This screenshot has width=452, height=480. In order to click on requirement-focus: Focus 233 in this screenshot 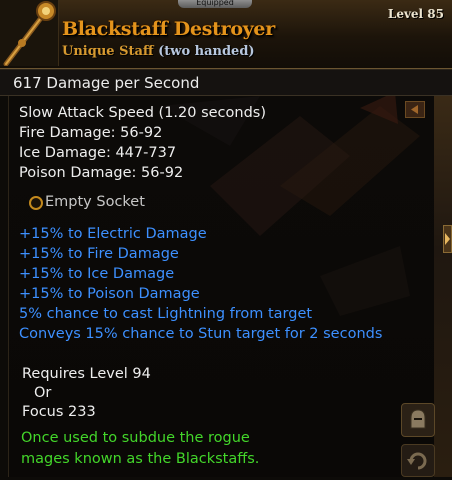, I will do `click(59, 412)`.